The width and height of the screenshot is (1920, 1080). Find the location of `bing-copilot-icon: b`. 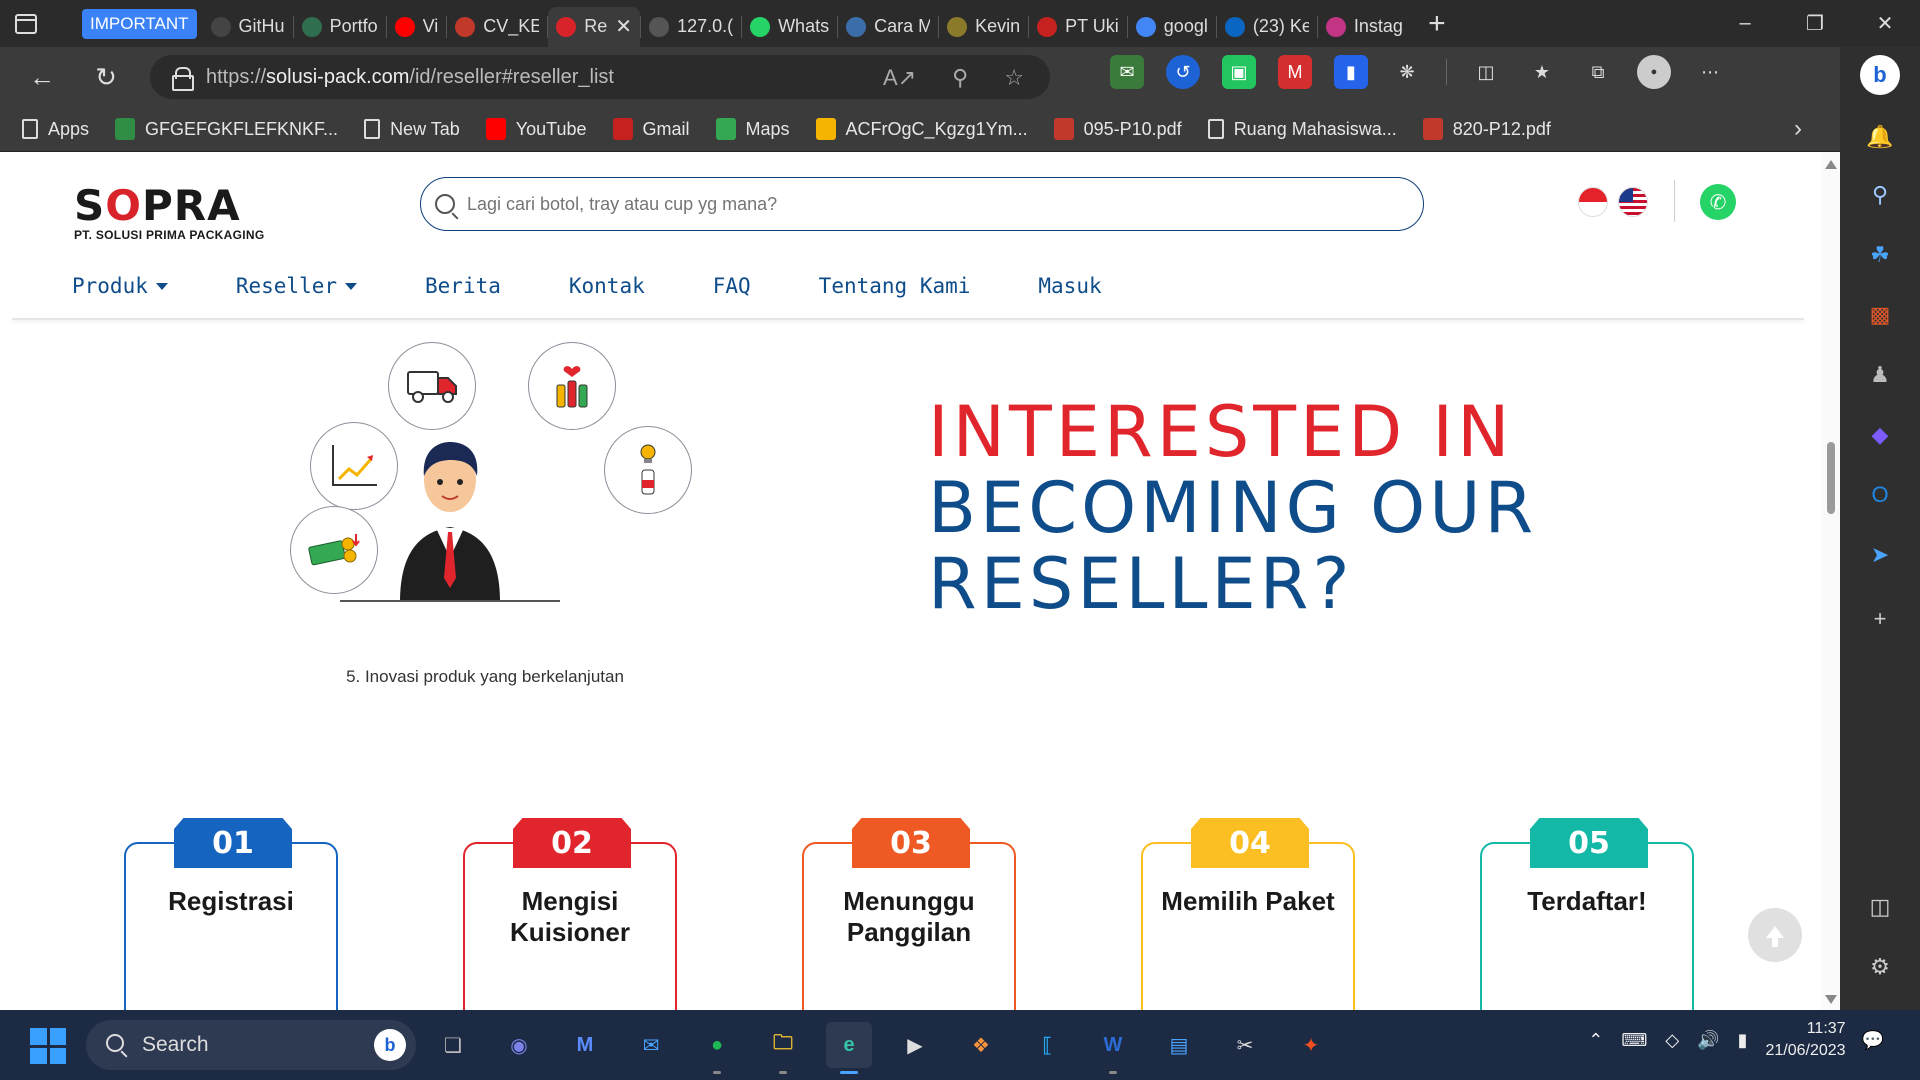

bing-copilot-icon: b is located at coordinates (1880, 75).